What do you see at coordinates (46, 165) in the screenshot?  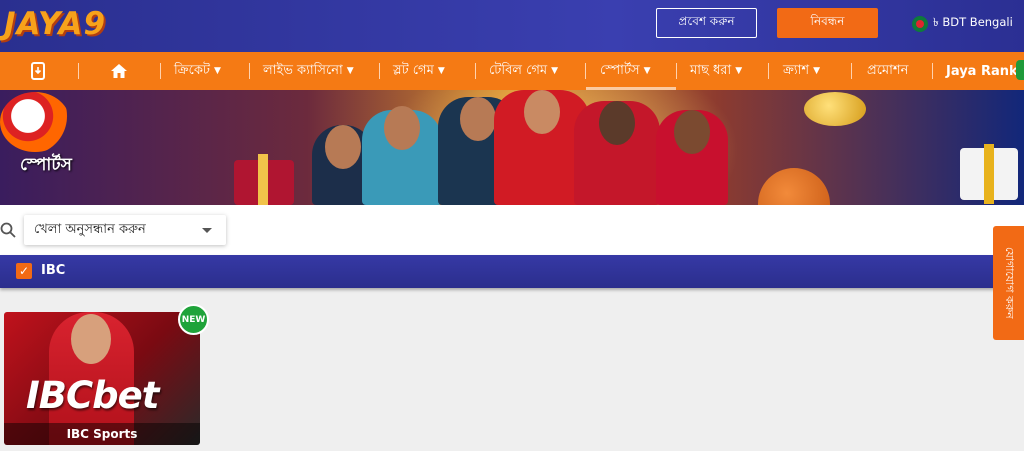 I see `banner-title: স্পোর্টস` at bounding box center [46, 165].